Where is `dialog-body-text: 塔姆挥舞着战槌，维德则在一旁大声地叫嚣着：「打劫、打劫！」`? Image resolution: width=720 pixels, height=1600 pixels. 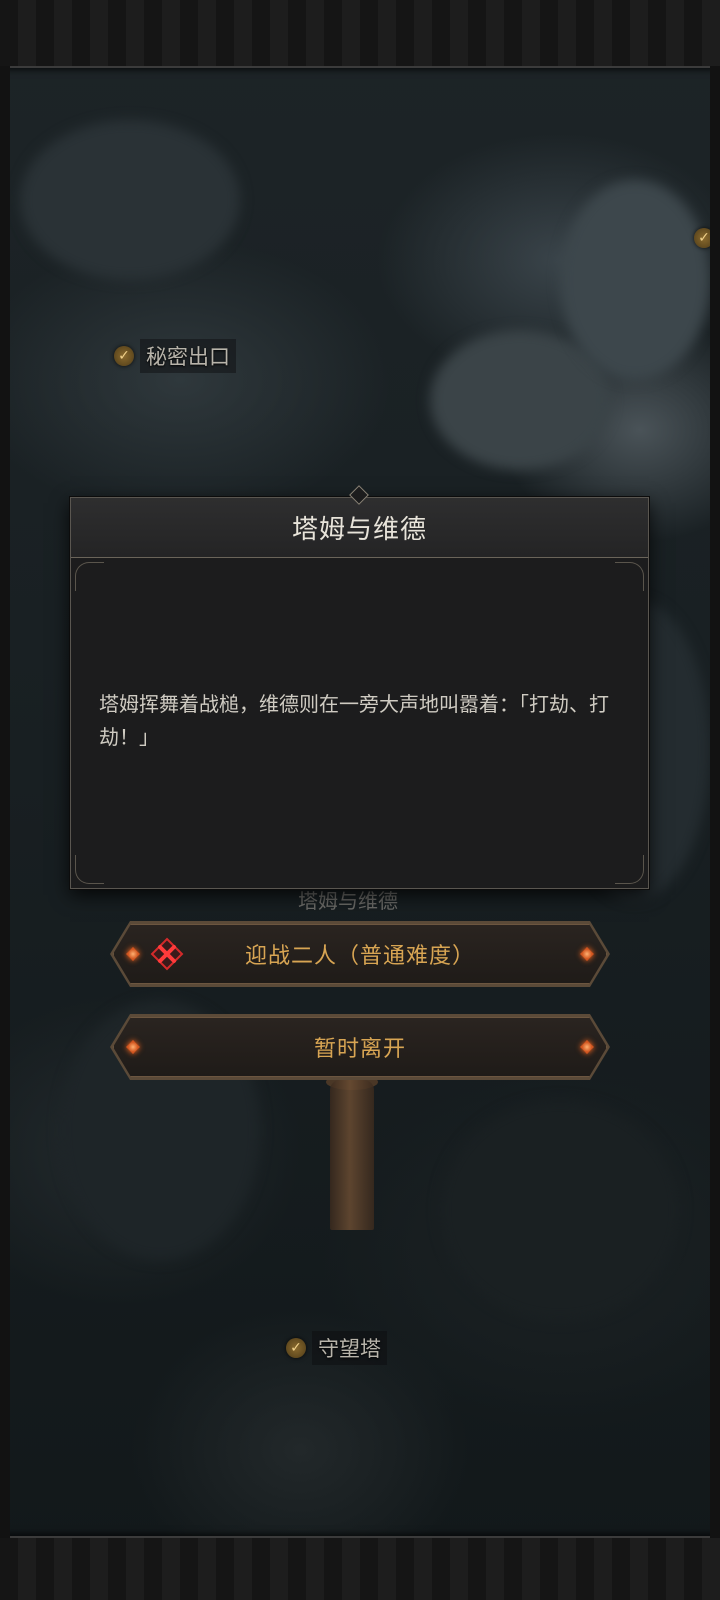
dialog-body-text: 塔姆挥舞着战槌，维德则在一旁大声地叫嚣着：「打劫、打劫！」 is located at coordinates (354, 720).